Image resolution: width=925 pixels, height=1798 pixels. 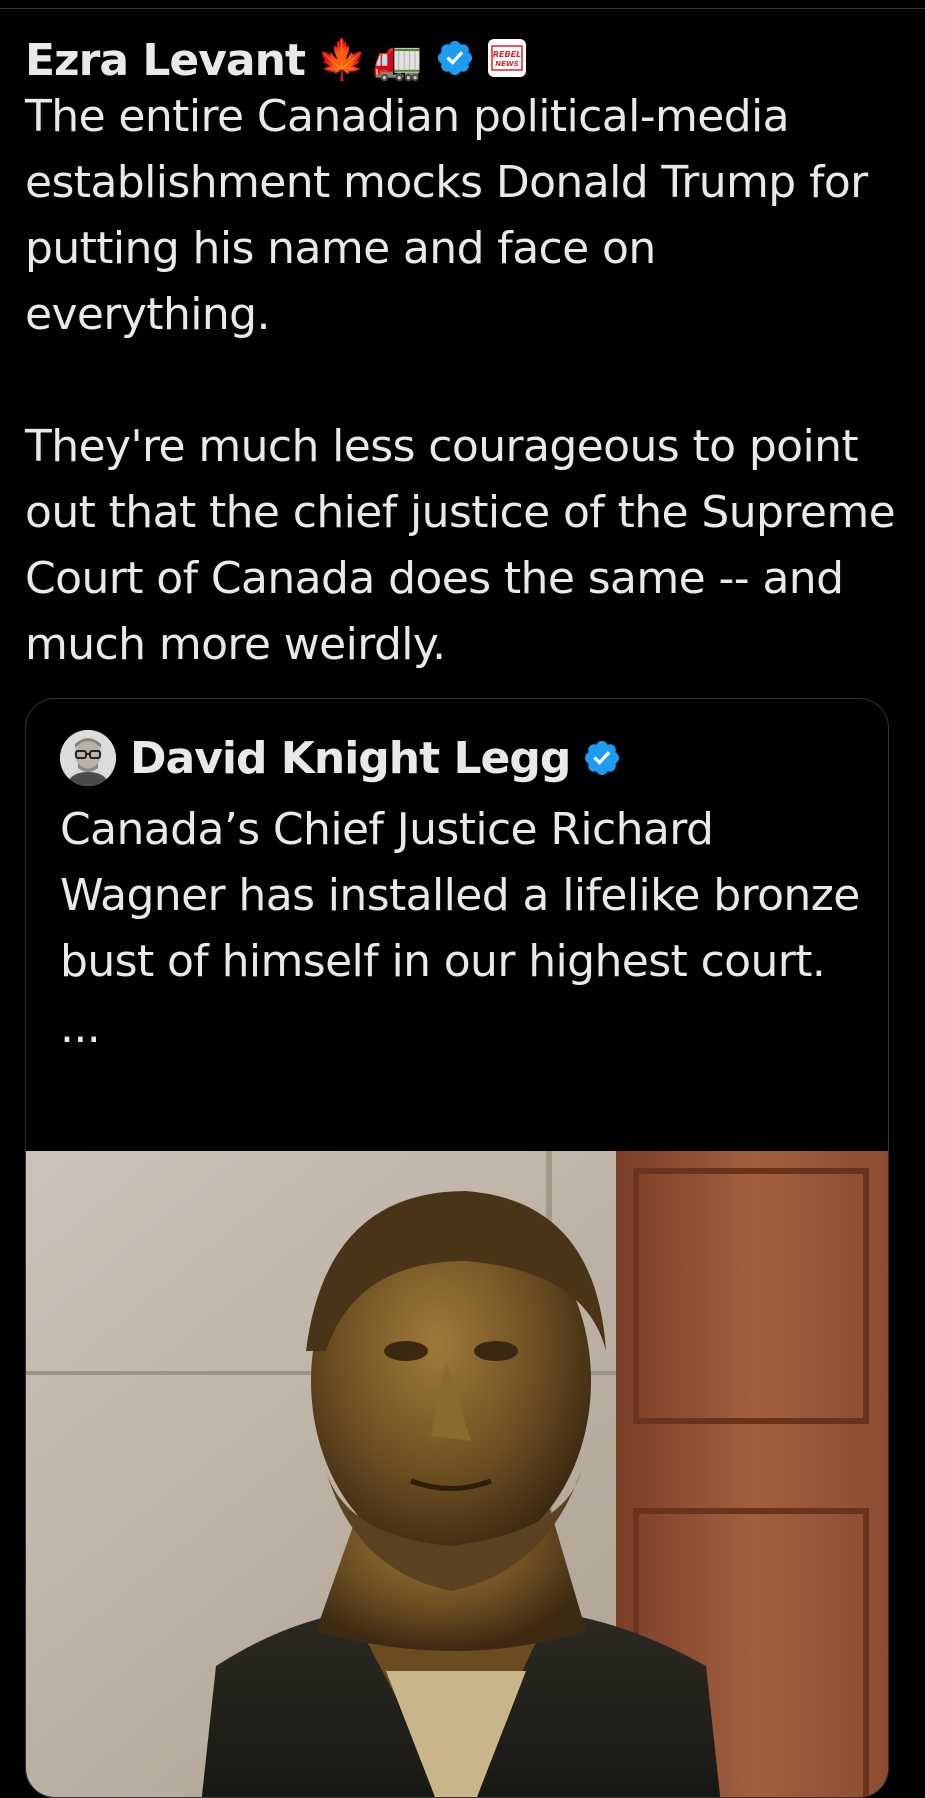 I want to click on rebel-news-affiliate-badge: REBEL NEWS, so click(x=507, y=60).